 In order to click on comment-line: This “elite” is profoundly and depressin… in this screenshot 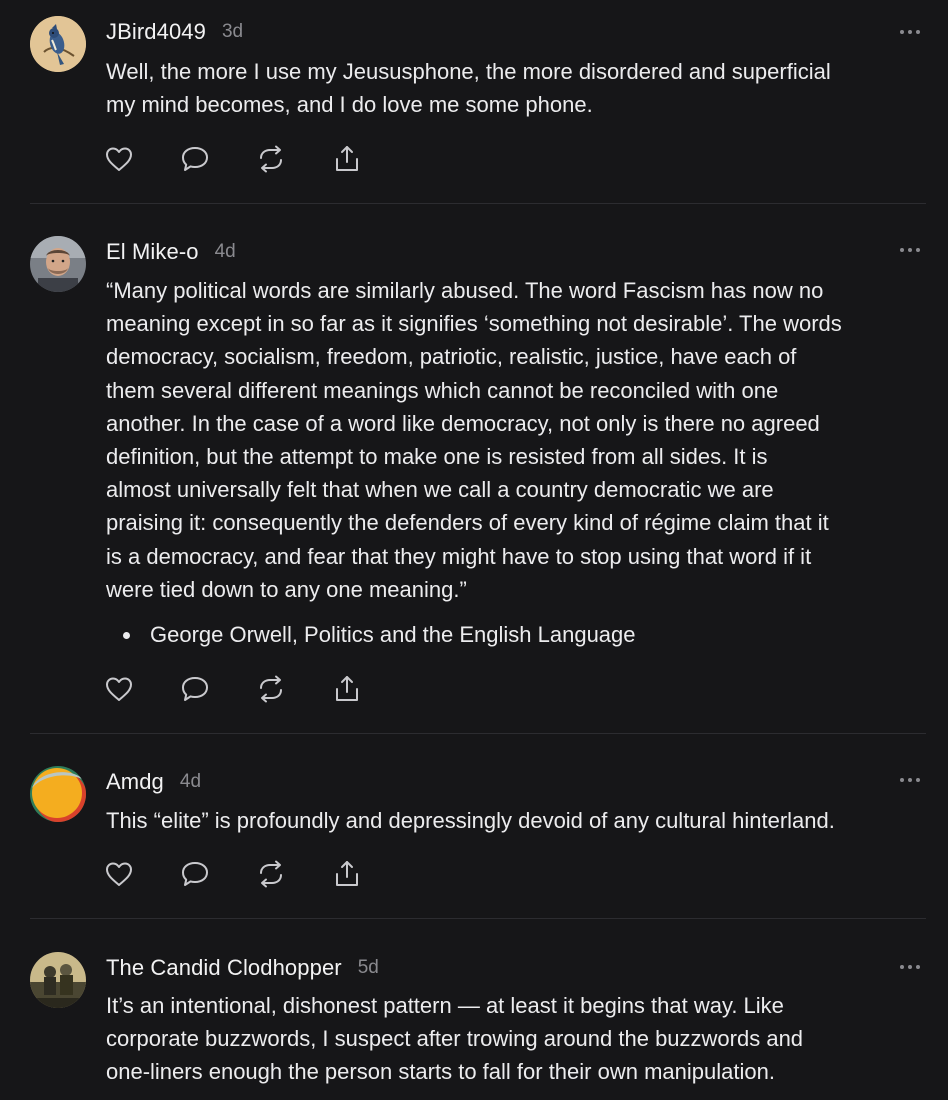, I will do `click(470, 820)`.